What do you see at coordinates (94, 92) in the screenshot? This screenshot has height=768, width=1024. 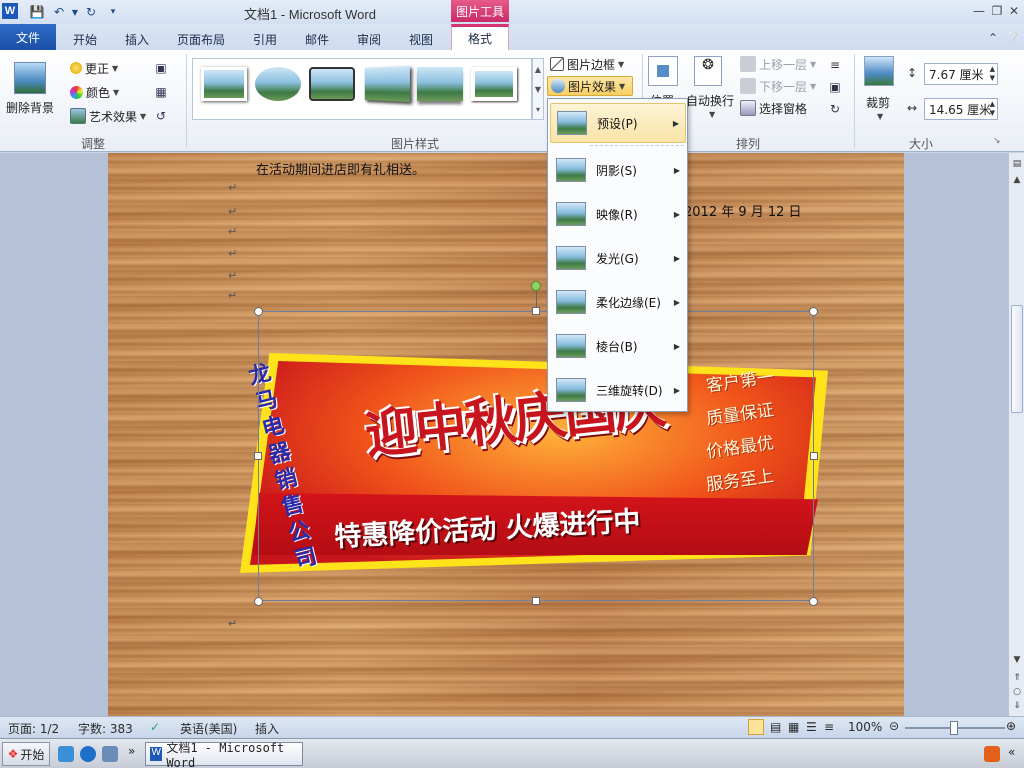 I see `color-button: 颜色 ▼` at bounding box center [94, 92].